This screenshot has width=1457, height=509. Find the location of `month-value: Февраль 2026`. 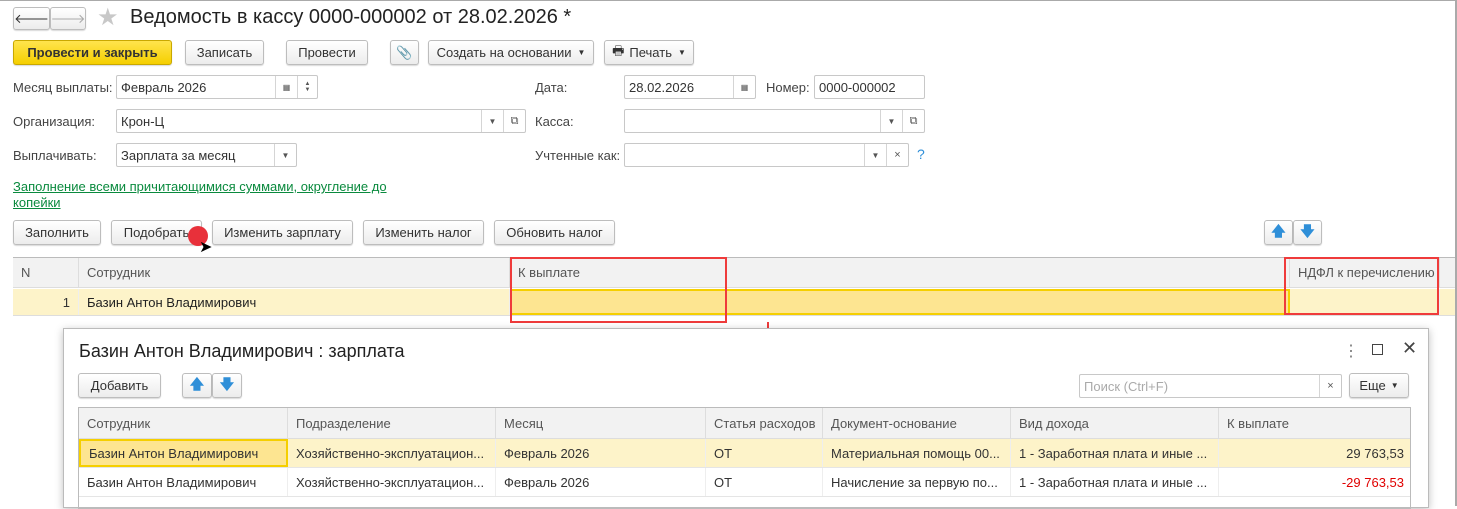

month-value: Февраль 2026 is located at coordinates (164, 87).